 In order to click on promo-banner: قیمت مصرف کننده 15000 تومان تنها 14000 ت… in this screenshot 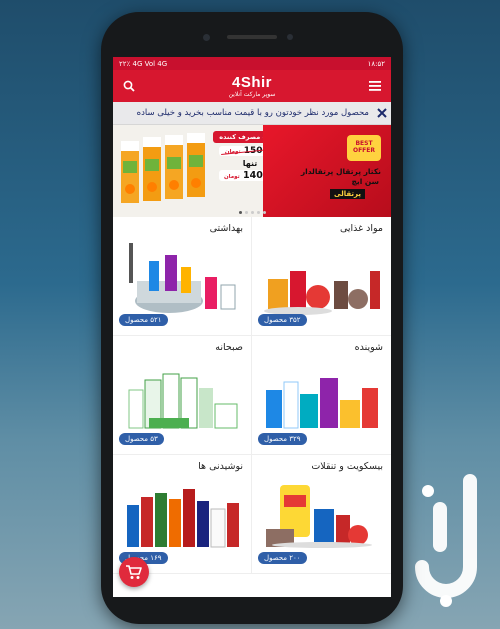, I will do `click(252, 171)`.